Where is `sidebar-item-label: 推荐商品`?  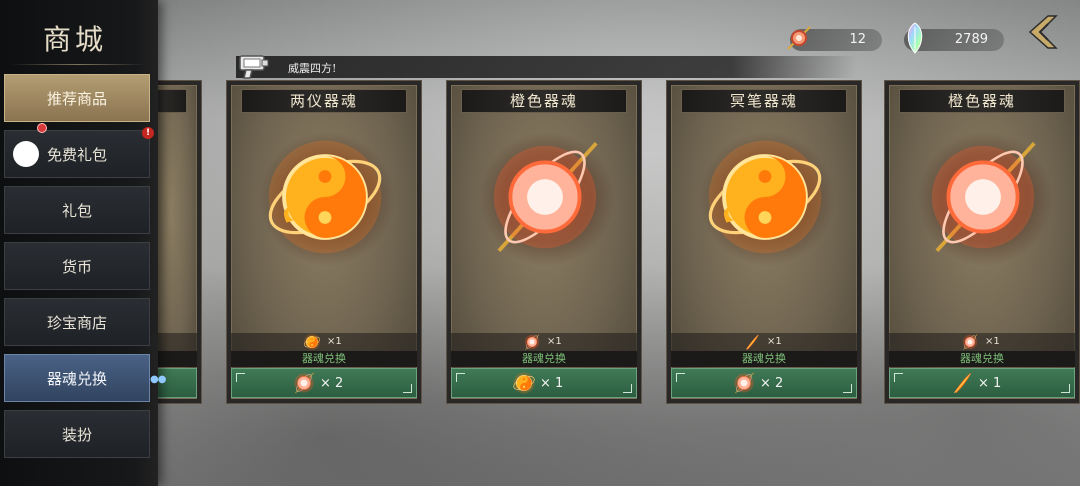
sidebar-item-label: 推荐商品 is located at coordinates (76, 99).